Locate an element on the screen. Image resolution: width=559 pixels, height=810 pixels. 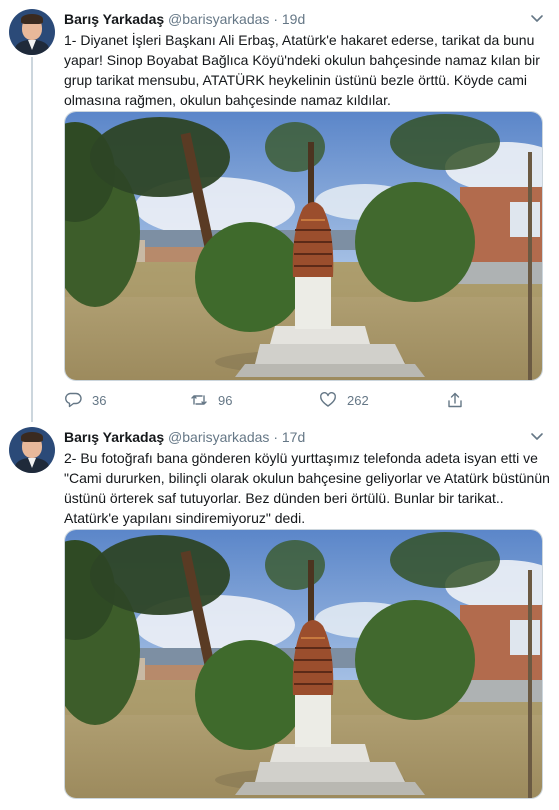
share-button is located at coordinates (455, 400).